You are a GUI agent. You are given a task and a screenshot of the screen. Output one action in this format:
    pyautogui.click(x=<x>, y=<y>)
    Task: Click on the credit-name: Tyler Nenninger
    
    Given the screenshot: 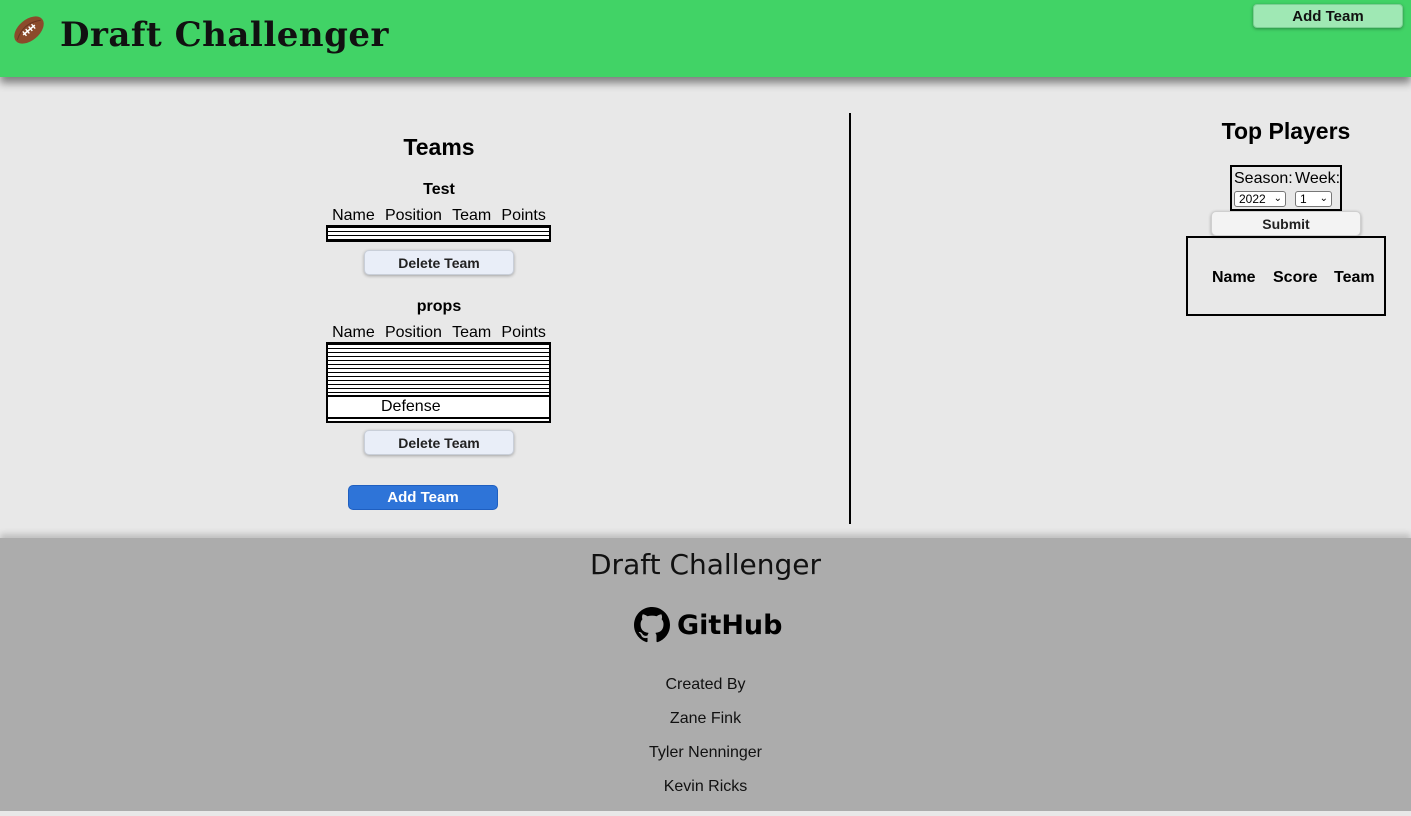 What is the action you would take?
    pyautogui.click(x=705, y=752)
    